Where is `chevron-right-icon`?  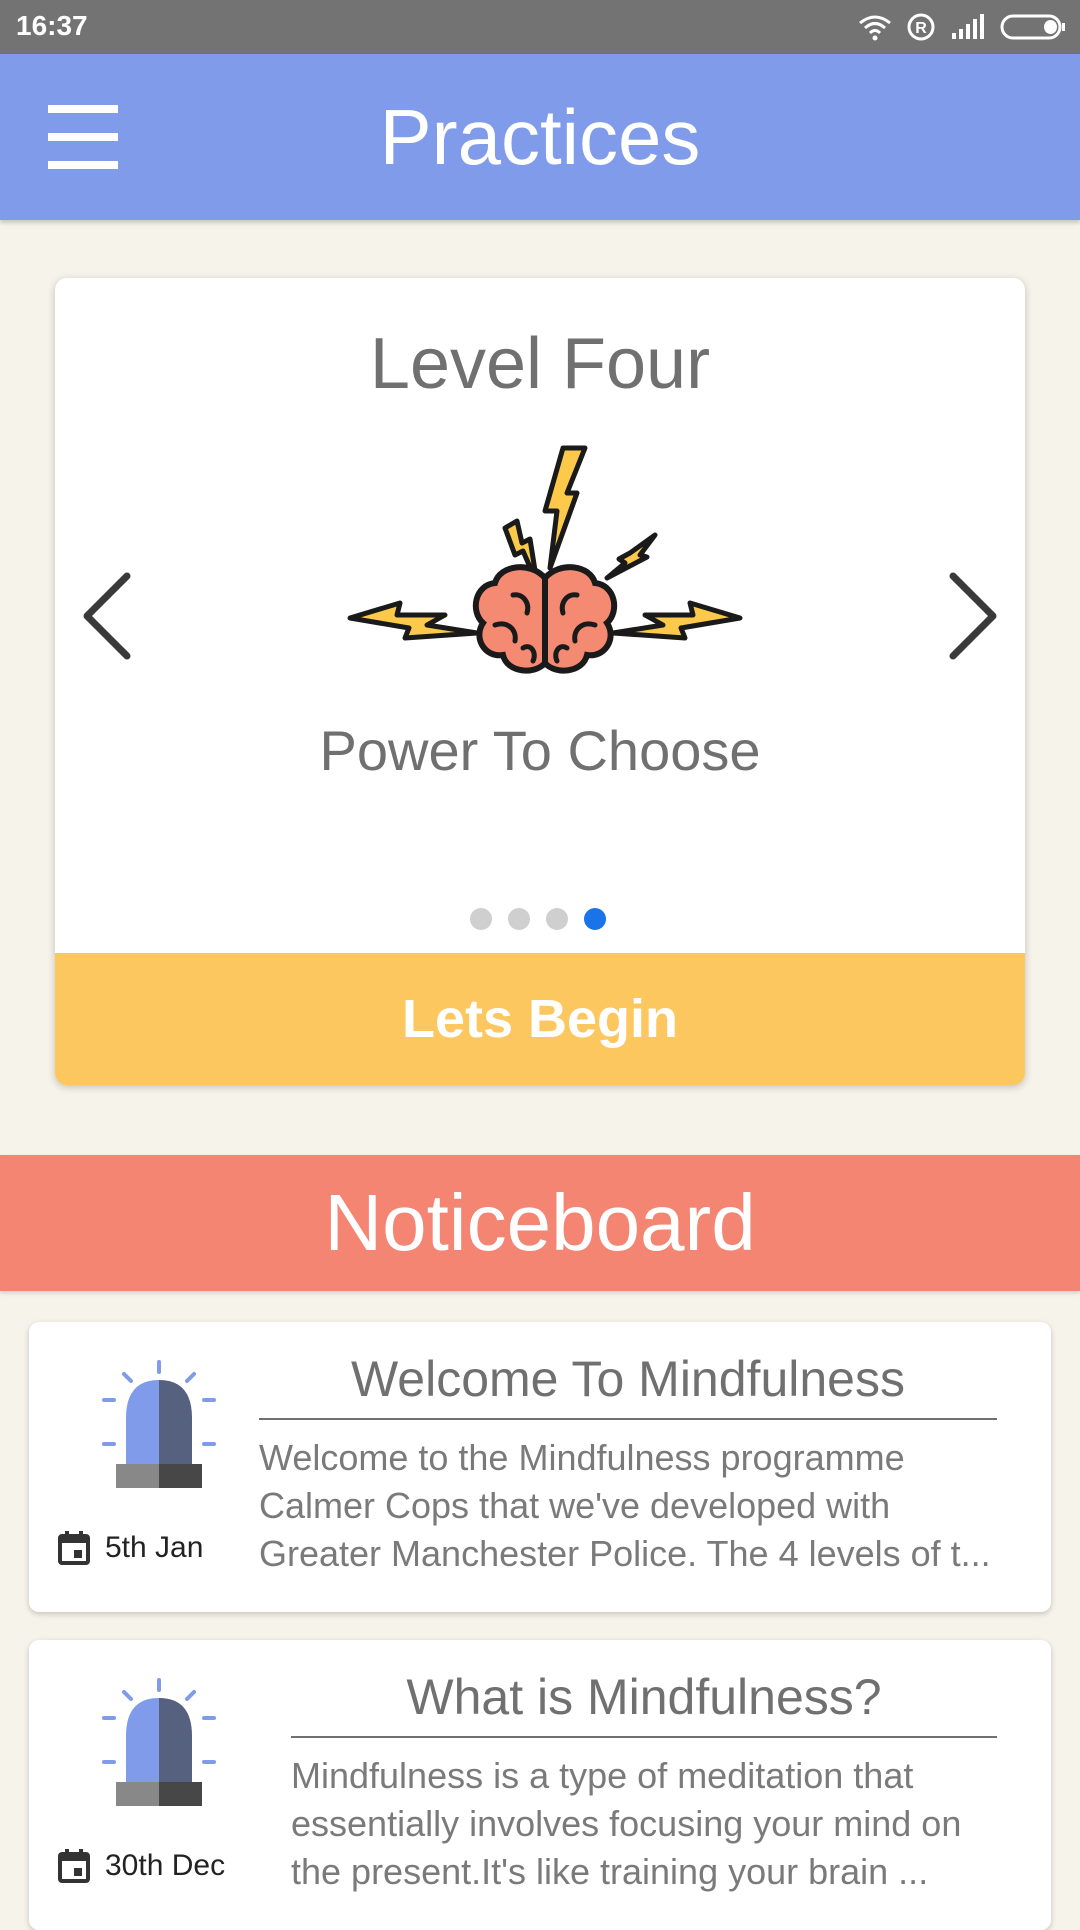 chevron-right-icon is located at coordinates (973, 616).